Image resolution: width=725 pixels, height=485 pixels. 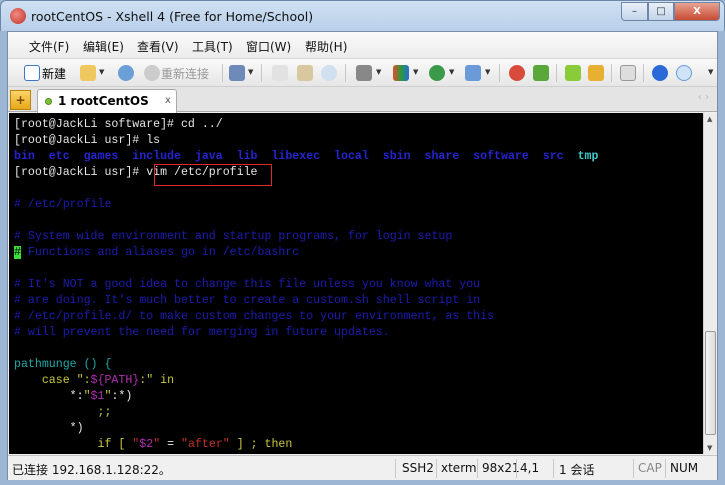 I want to click on terminal-text: ] ; then, so click(x=261, y=444).